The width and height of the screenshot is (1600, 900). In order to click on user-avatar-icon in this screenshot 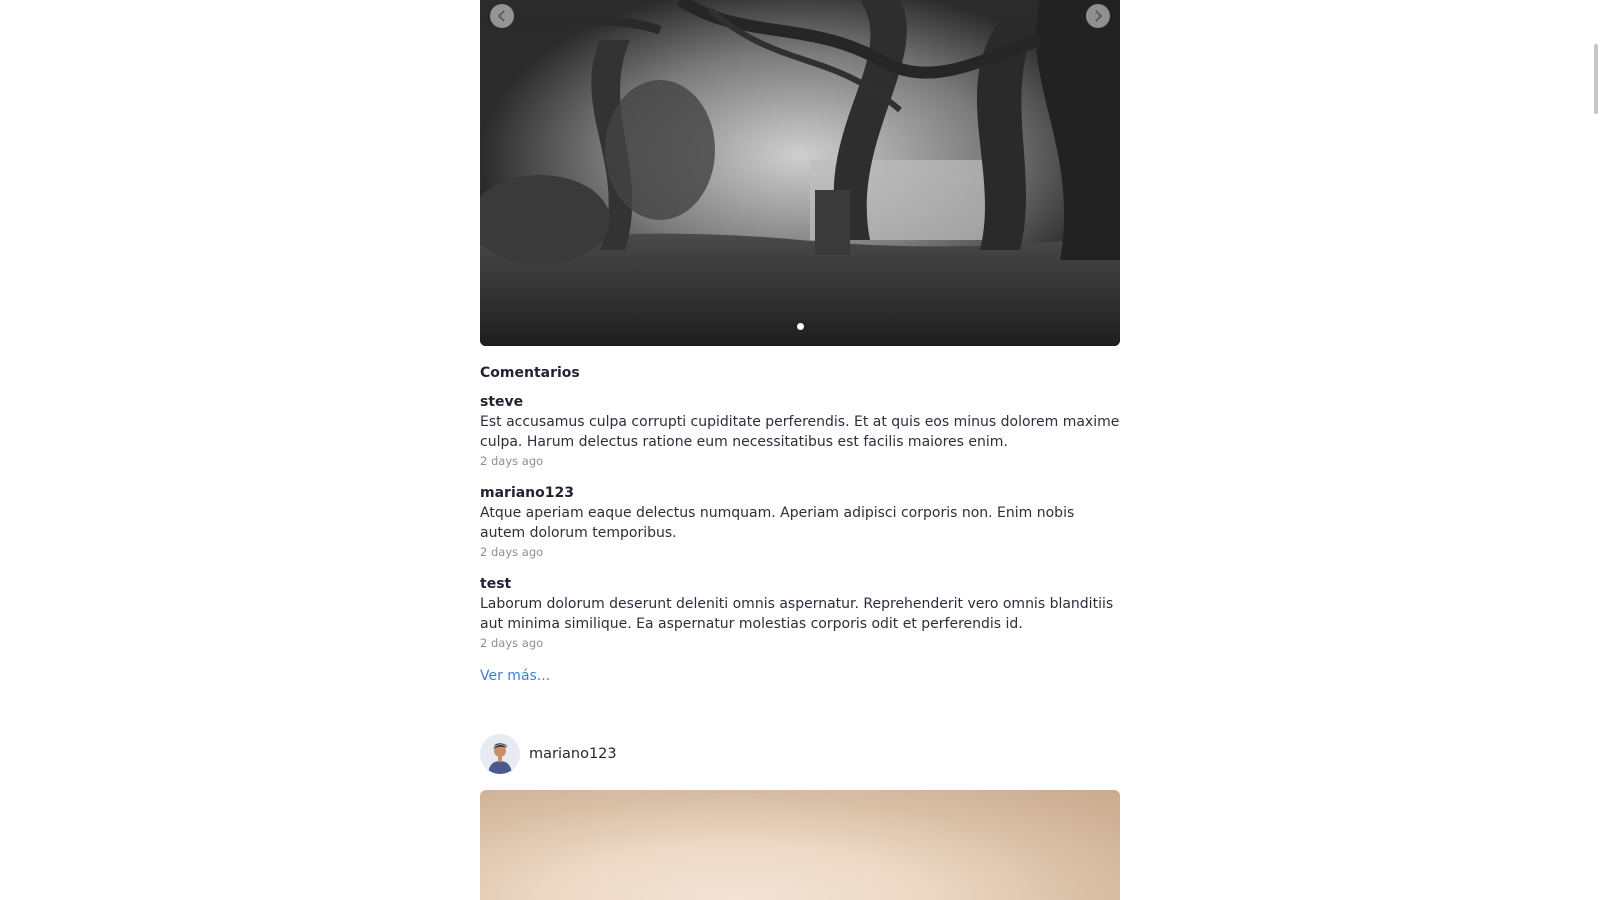, I will do `click(500, 754)`.